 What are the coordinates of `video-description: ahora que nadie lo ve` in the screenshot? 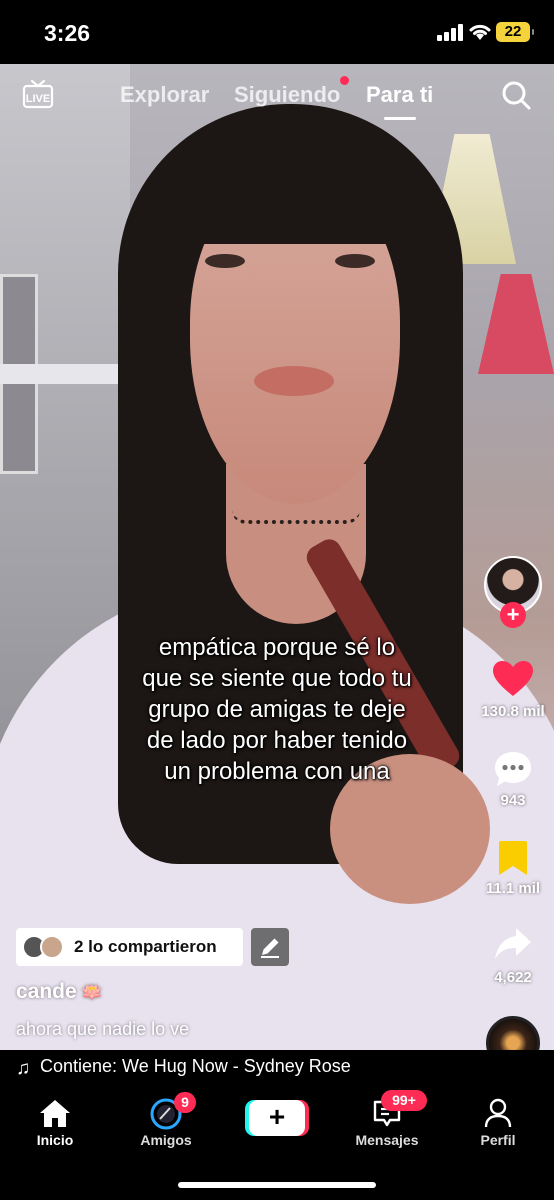 It's located at (102, 1029).